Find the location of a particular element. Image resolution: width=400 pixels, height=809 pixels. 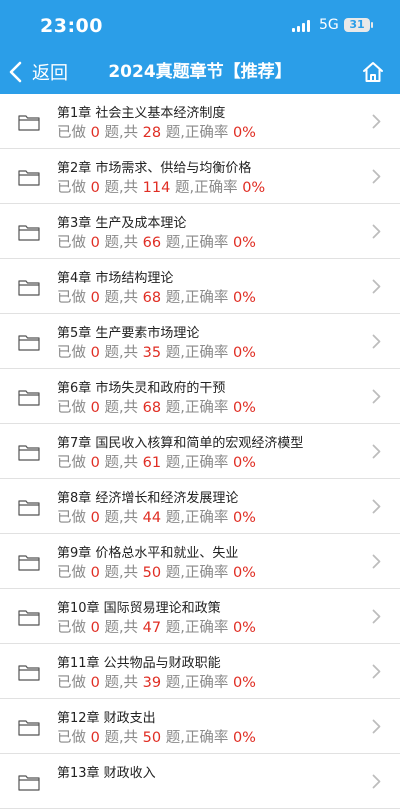

chapter-item: 第5章 生产要素市场理论 已做 0 题,共 35 题,正确率 0% is located at coordinates (200, 341).